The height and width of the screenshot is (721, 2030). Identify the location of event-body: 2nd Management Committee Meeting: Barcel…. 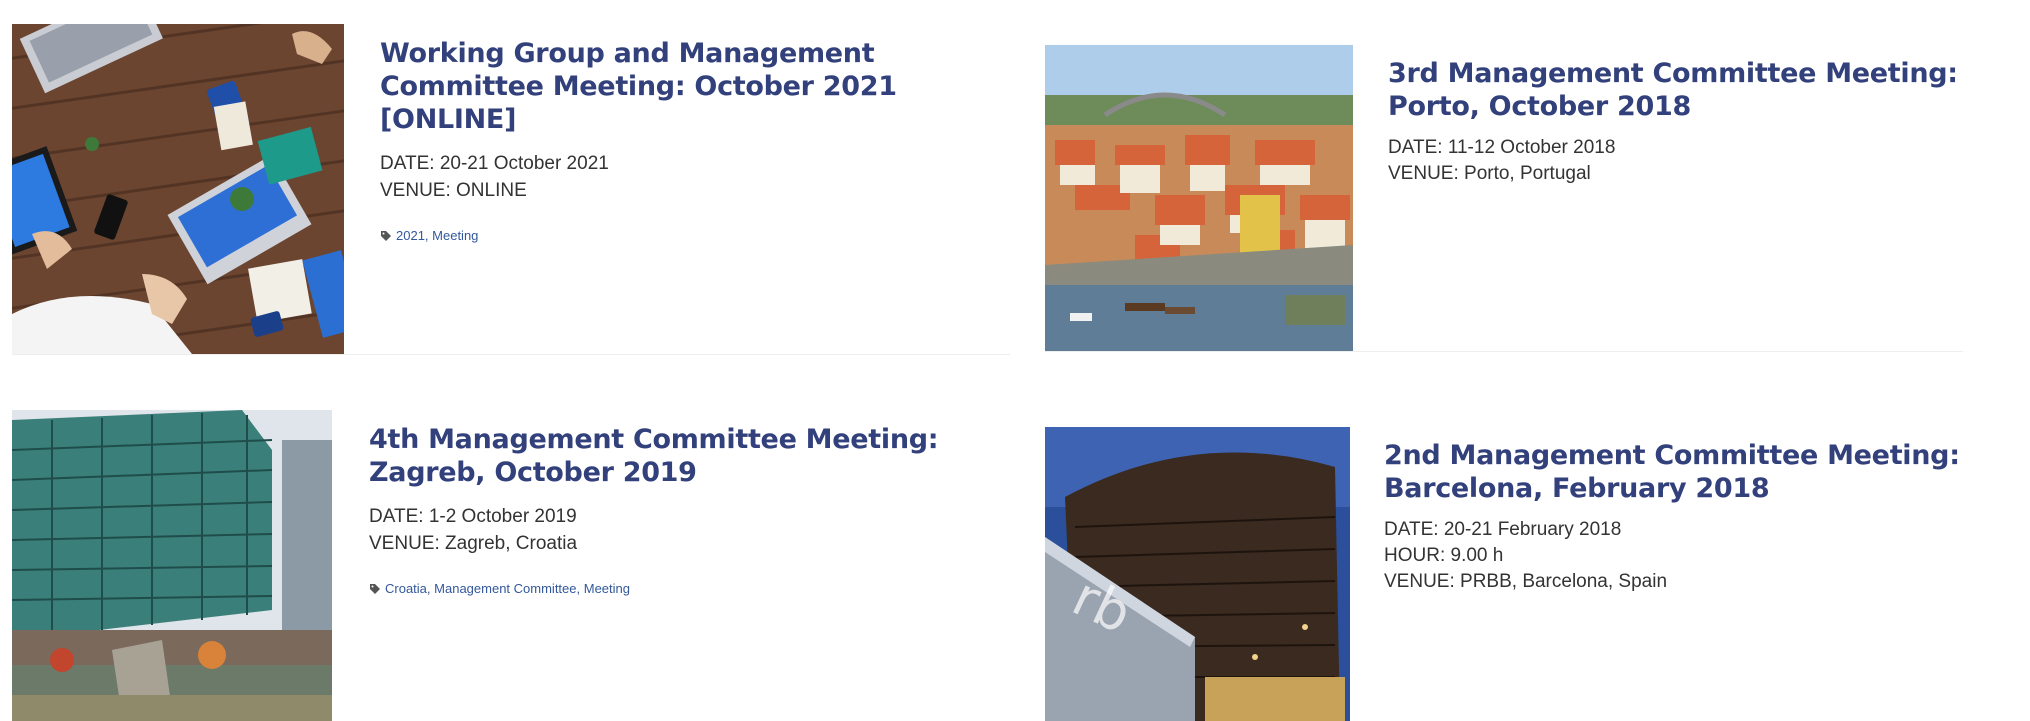
(1699, 517).